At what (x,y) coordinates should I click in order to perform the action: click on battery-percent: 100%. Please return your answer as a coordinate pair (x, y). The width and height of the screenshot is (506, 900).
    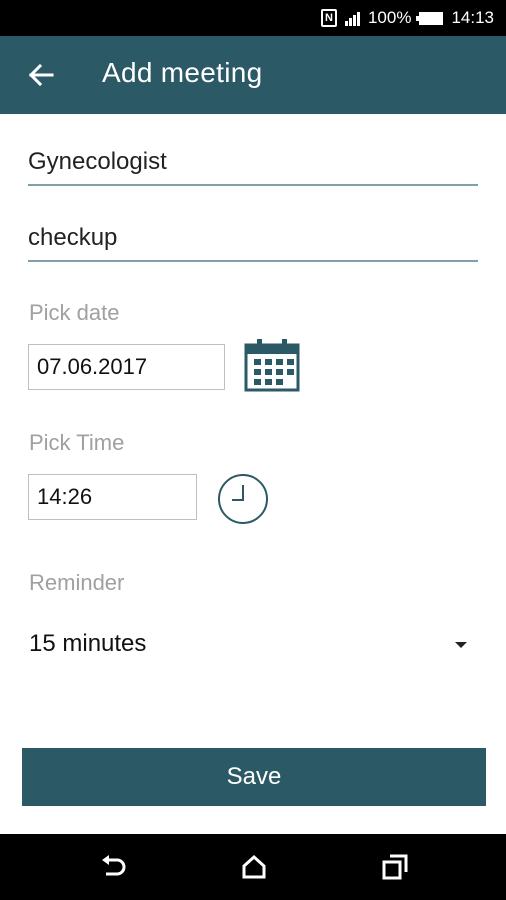
    Looking at the image, I should click on (389, 17).